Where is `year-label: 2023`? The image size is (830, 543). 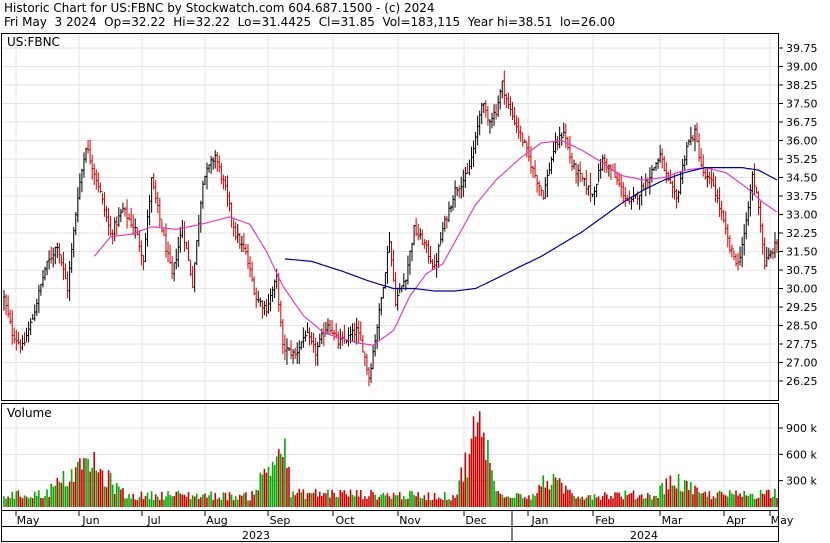 year-label: 2023 is located at coordinates (256, 535).